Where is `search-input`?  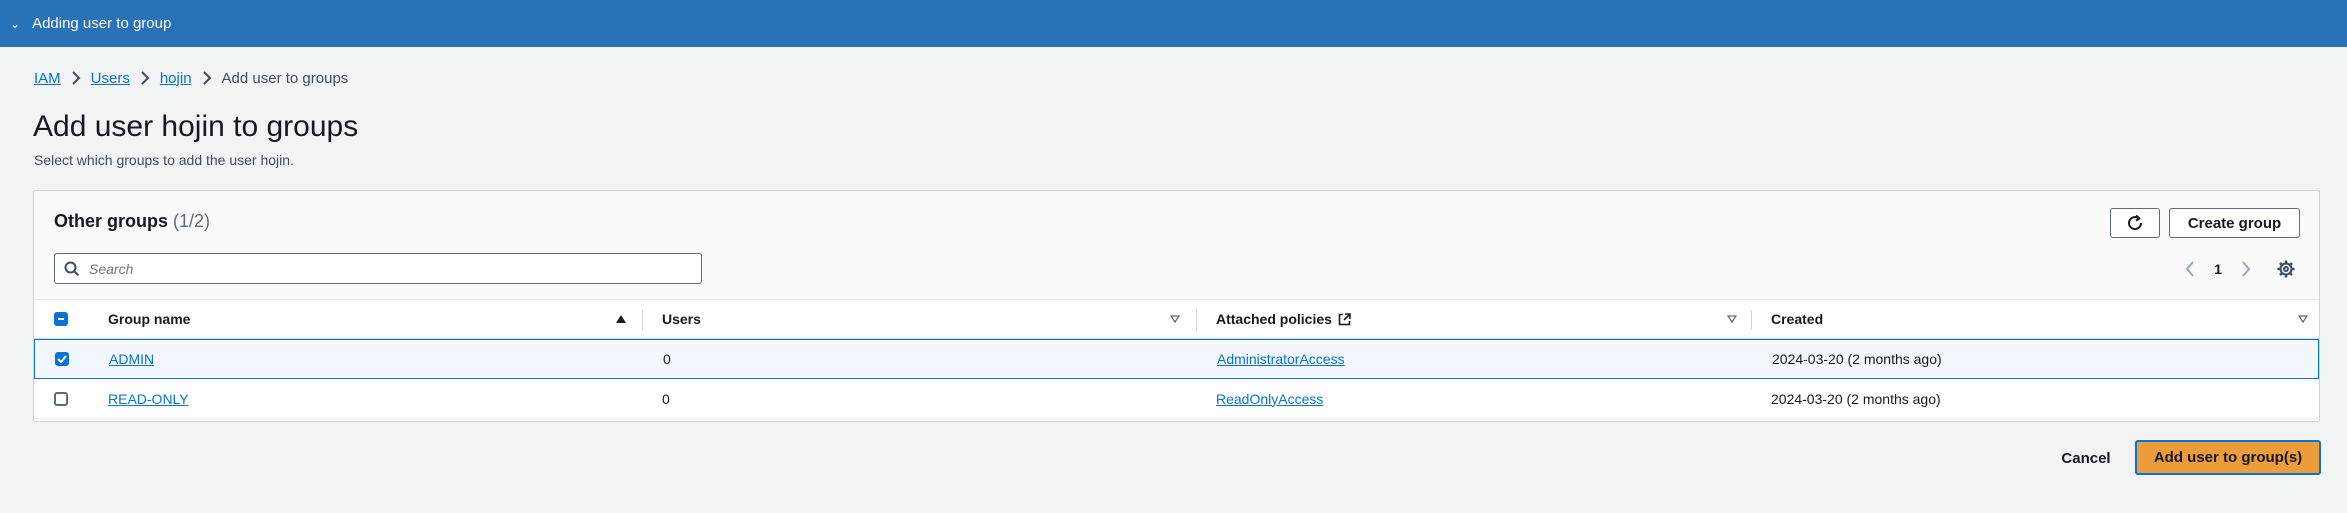 search-input is located at coordinates (384, 268).